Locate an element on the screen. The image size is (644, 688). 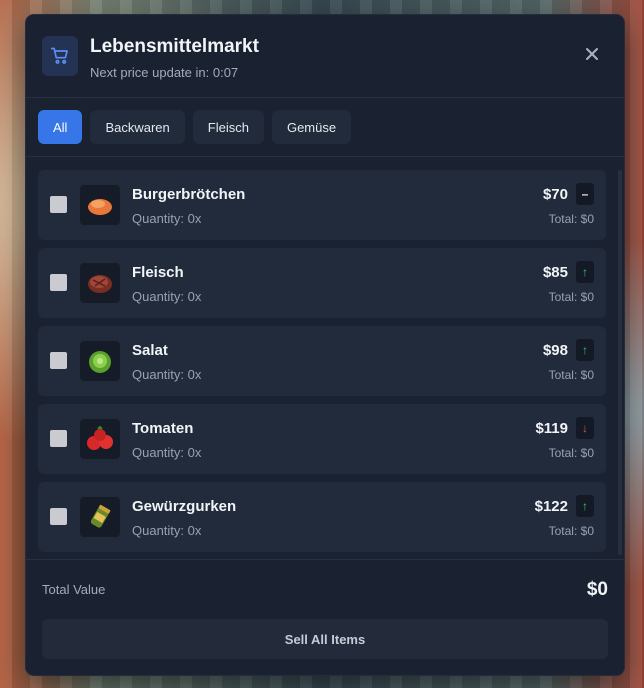
price-row: $122 ↑ is located at coordinates (564, 506).